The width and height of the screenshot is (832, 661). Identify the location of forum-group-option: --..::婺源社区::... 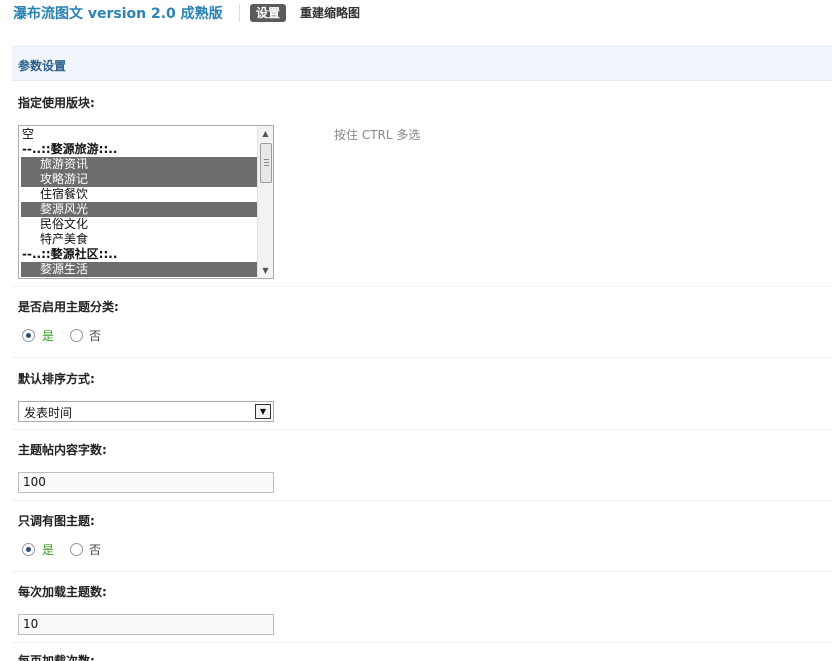
(139, 254).